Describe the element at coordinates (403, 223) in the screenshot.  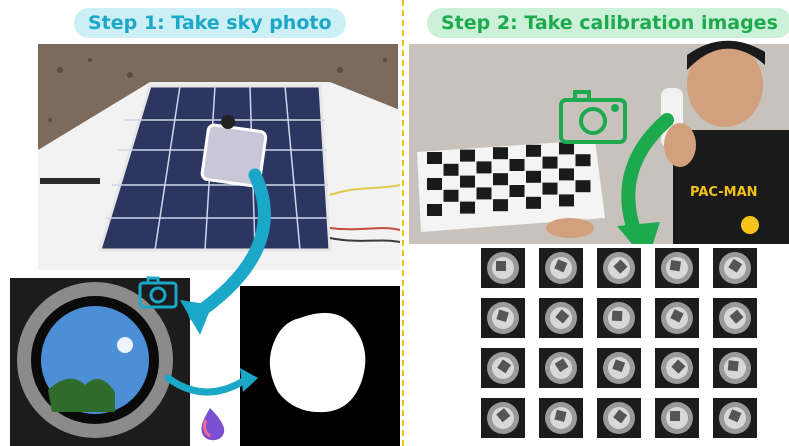
I see `panel-divider` at that location.